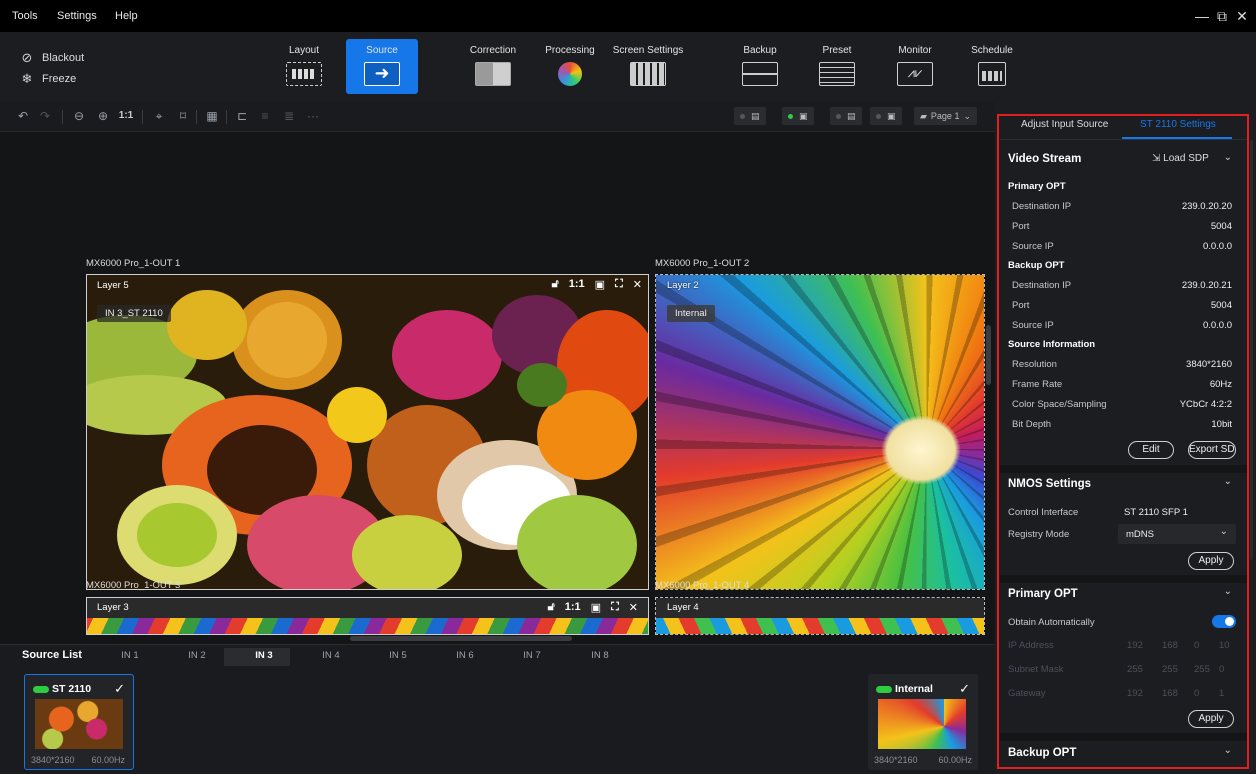 This screenshot has width=1256, height=774. I want to click on layer-2: Layer 2 Internal, so click(820, 432).